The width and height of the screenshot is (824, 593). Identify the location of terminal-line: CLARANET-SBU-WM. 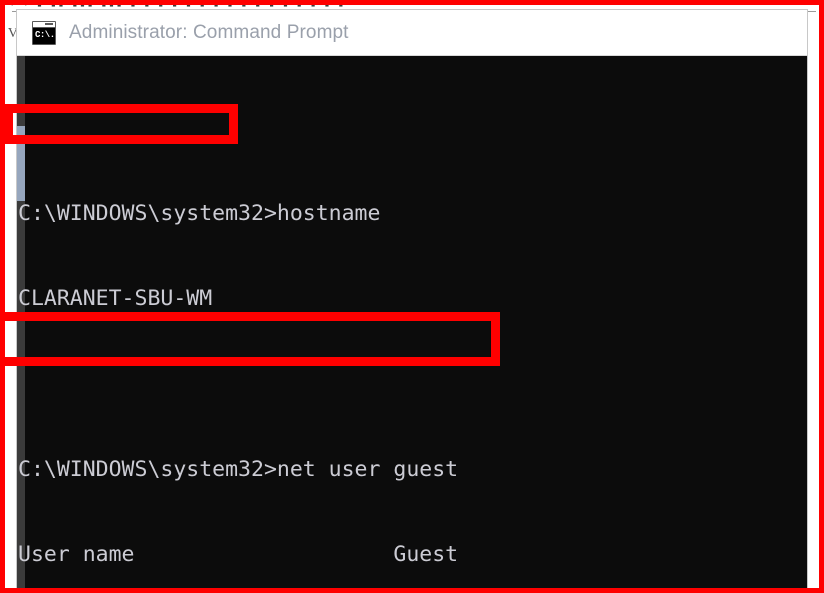
(115, 299).